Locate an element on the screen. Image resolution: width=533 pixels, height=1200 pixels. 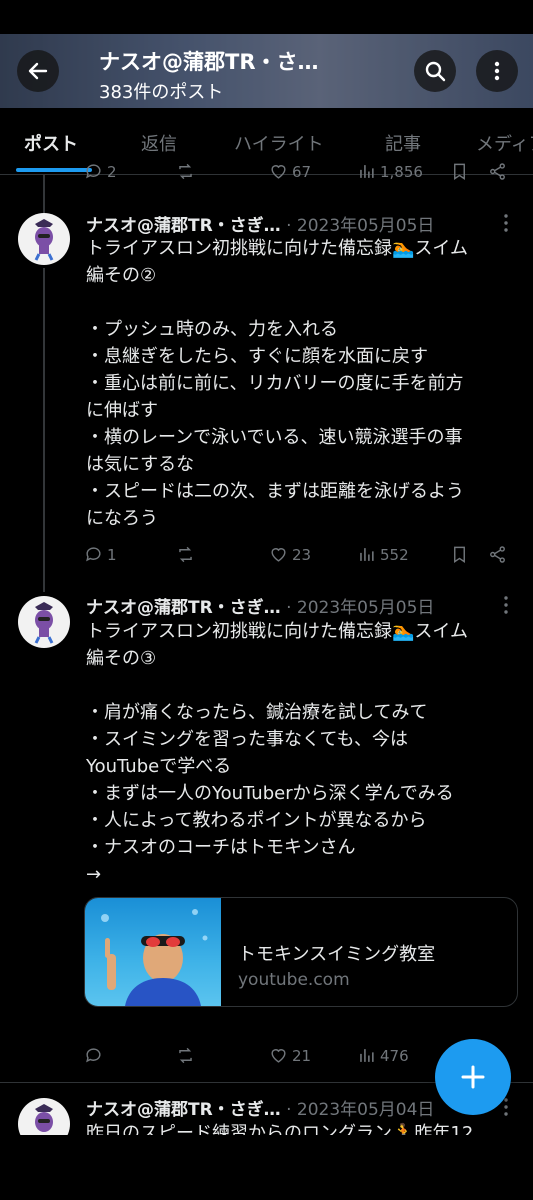
search-icon is located at coordinates (435, 71).